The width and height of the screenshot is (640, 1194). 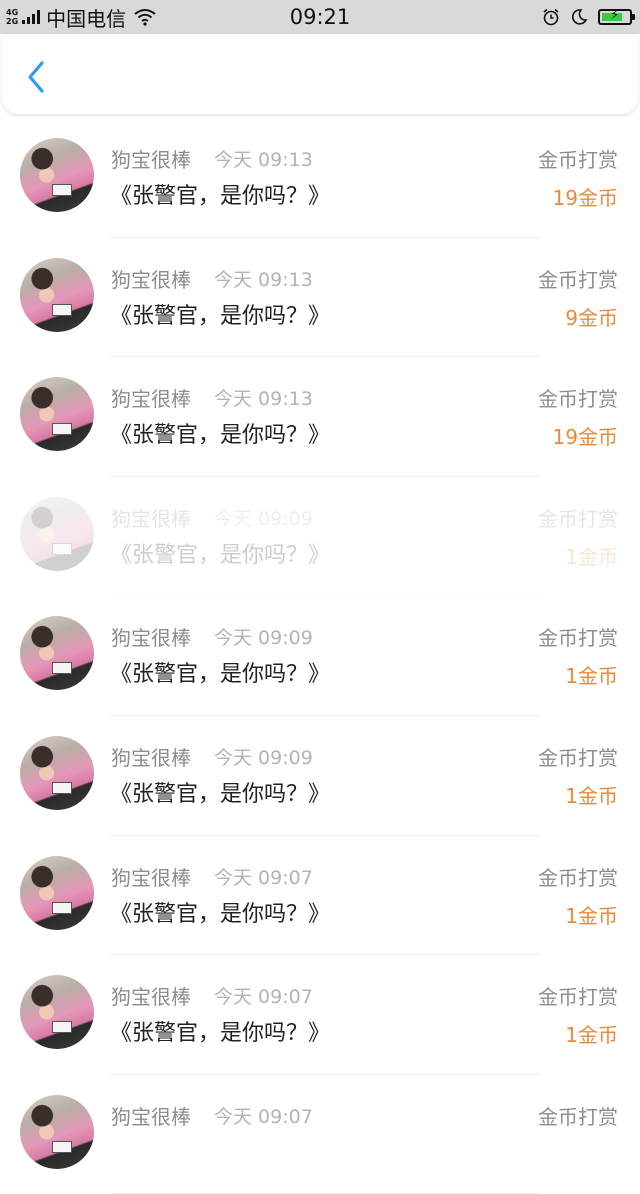 I want to click on reward-amount: 9金币, so click(x=591, y=317).